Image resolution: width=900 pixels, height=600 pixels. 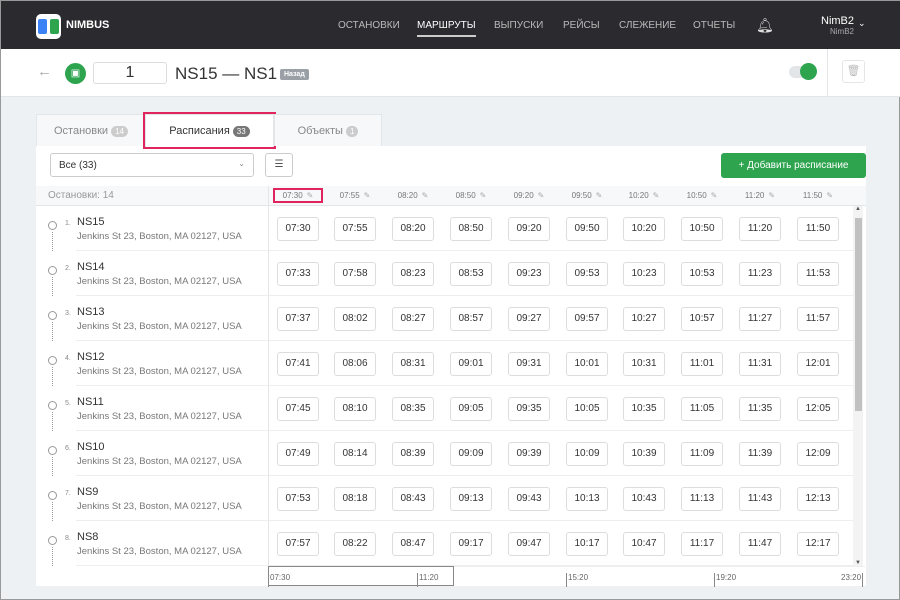 I want to click on time-cell: 10:27, so click(x=644, y=319).